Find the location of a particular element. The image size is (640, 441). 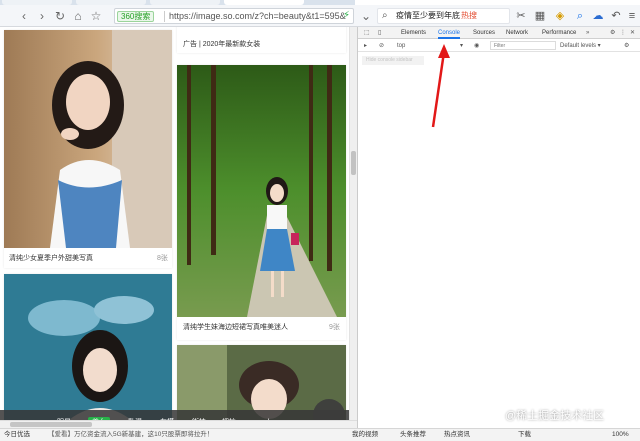

zoom-level: 100% is located at coordinates (620, 435).